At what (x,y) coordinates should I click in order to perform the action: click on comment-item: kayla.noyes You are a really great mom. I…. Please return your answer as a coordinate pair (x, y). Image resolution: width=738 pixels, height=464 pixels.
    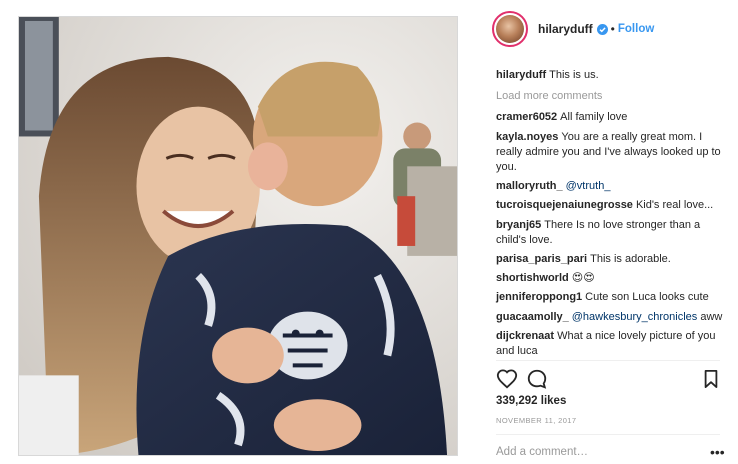
    Looking at the image, I should click on (612, 153).